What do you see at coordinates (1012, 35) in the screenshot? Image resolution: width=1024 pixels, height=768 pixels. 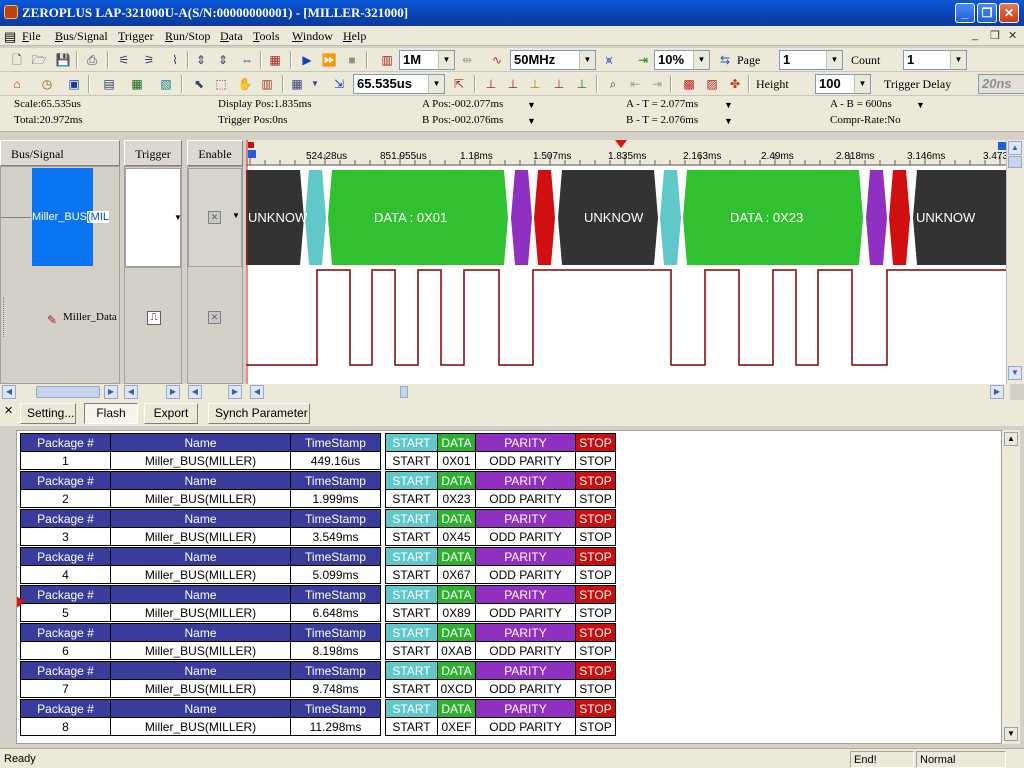 I see `mdi-close-button: ✕` at bounding box center [1012, 35].